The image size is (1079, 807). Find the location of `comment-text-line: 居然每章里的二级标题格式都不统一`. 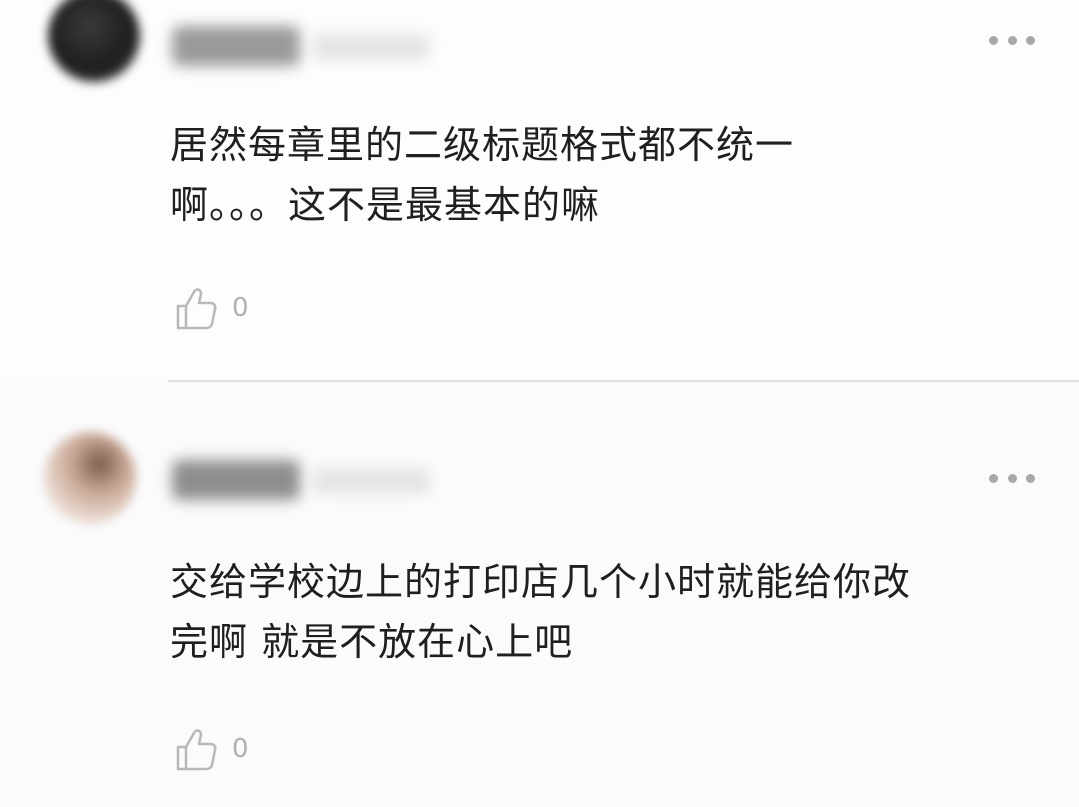

comment-text-line: 居然每章里的二级标题格式都不统一 is located at coordinates (482, 145).